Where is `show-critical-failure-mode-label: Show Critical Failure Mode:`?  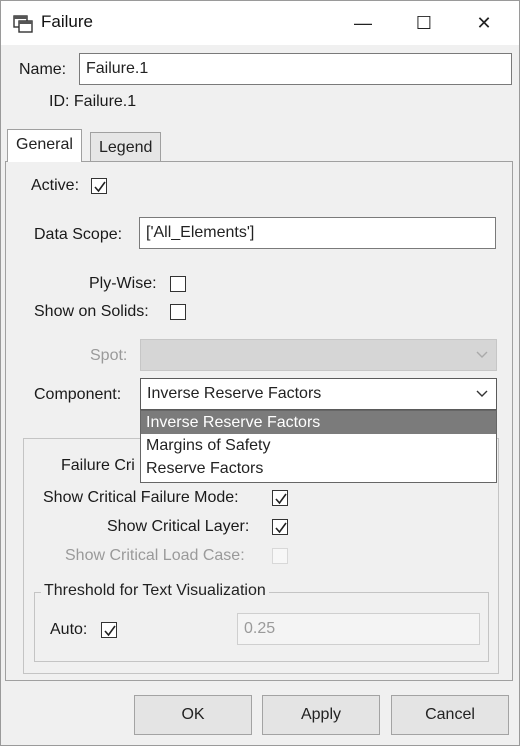 show-critical-failure-mode-label: Show Critical Failure Mode: is located at coordinates (141, 497).